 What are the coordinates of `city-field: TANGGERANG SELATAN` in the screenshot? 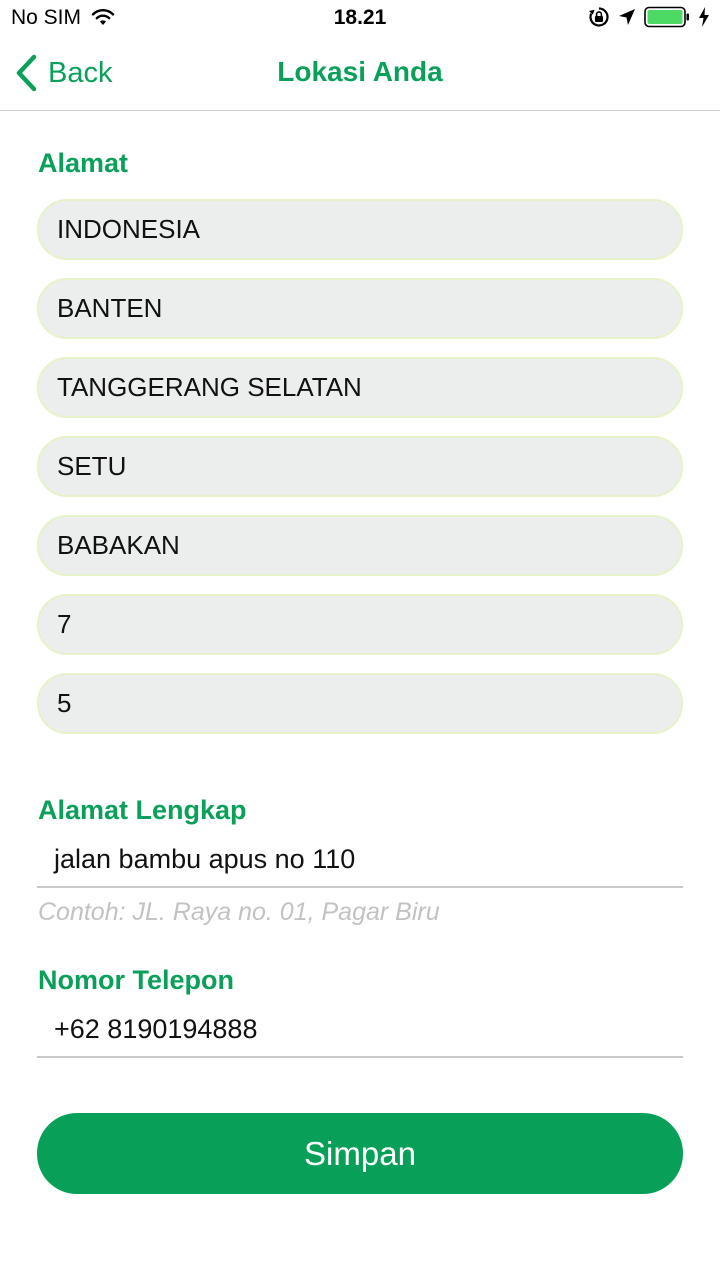 It's located at (360, 387).